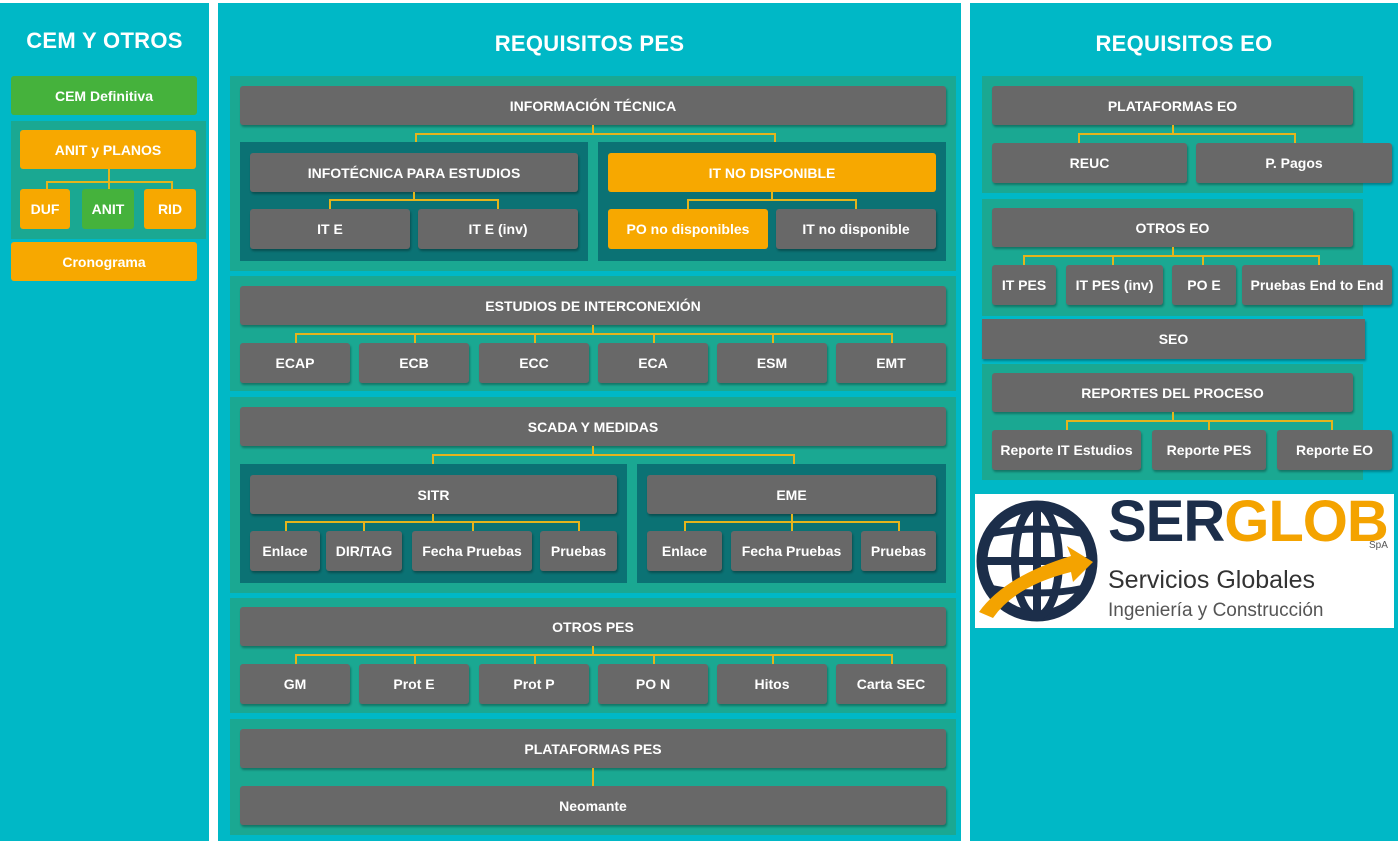 Image resolution: width=1398 pixels, height=841 pixels. I want to click on cem-definitiva-box: CEM Definitiva, so click(104, 95).